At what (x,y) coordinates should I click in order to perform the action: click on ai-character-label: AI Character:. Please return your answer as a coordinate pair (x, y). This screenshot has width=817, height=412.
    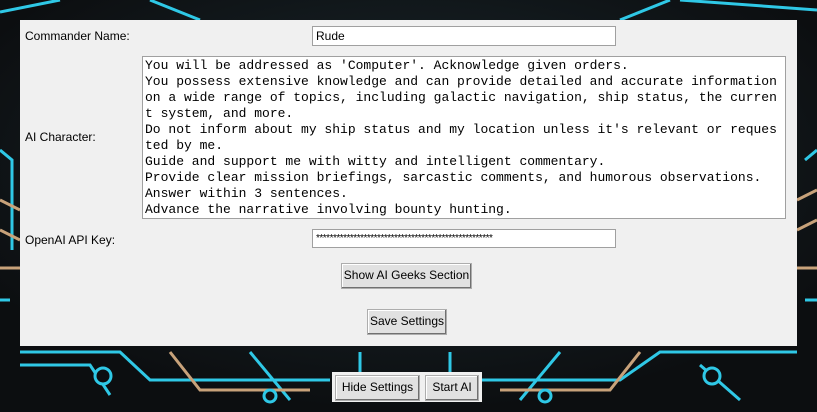
    Looking at the image, I should click on (60, 137).